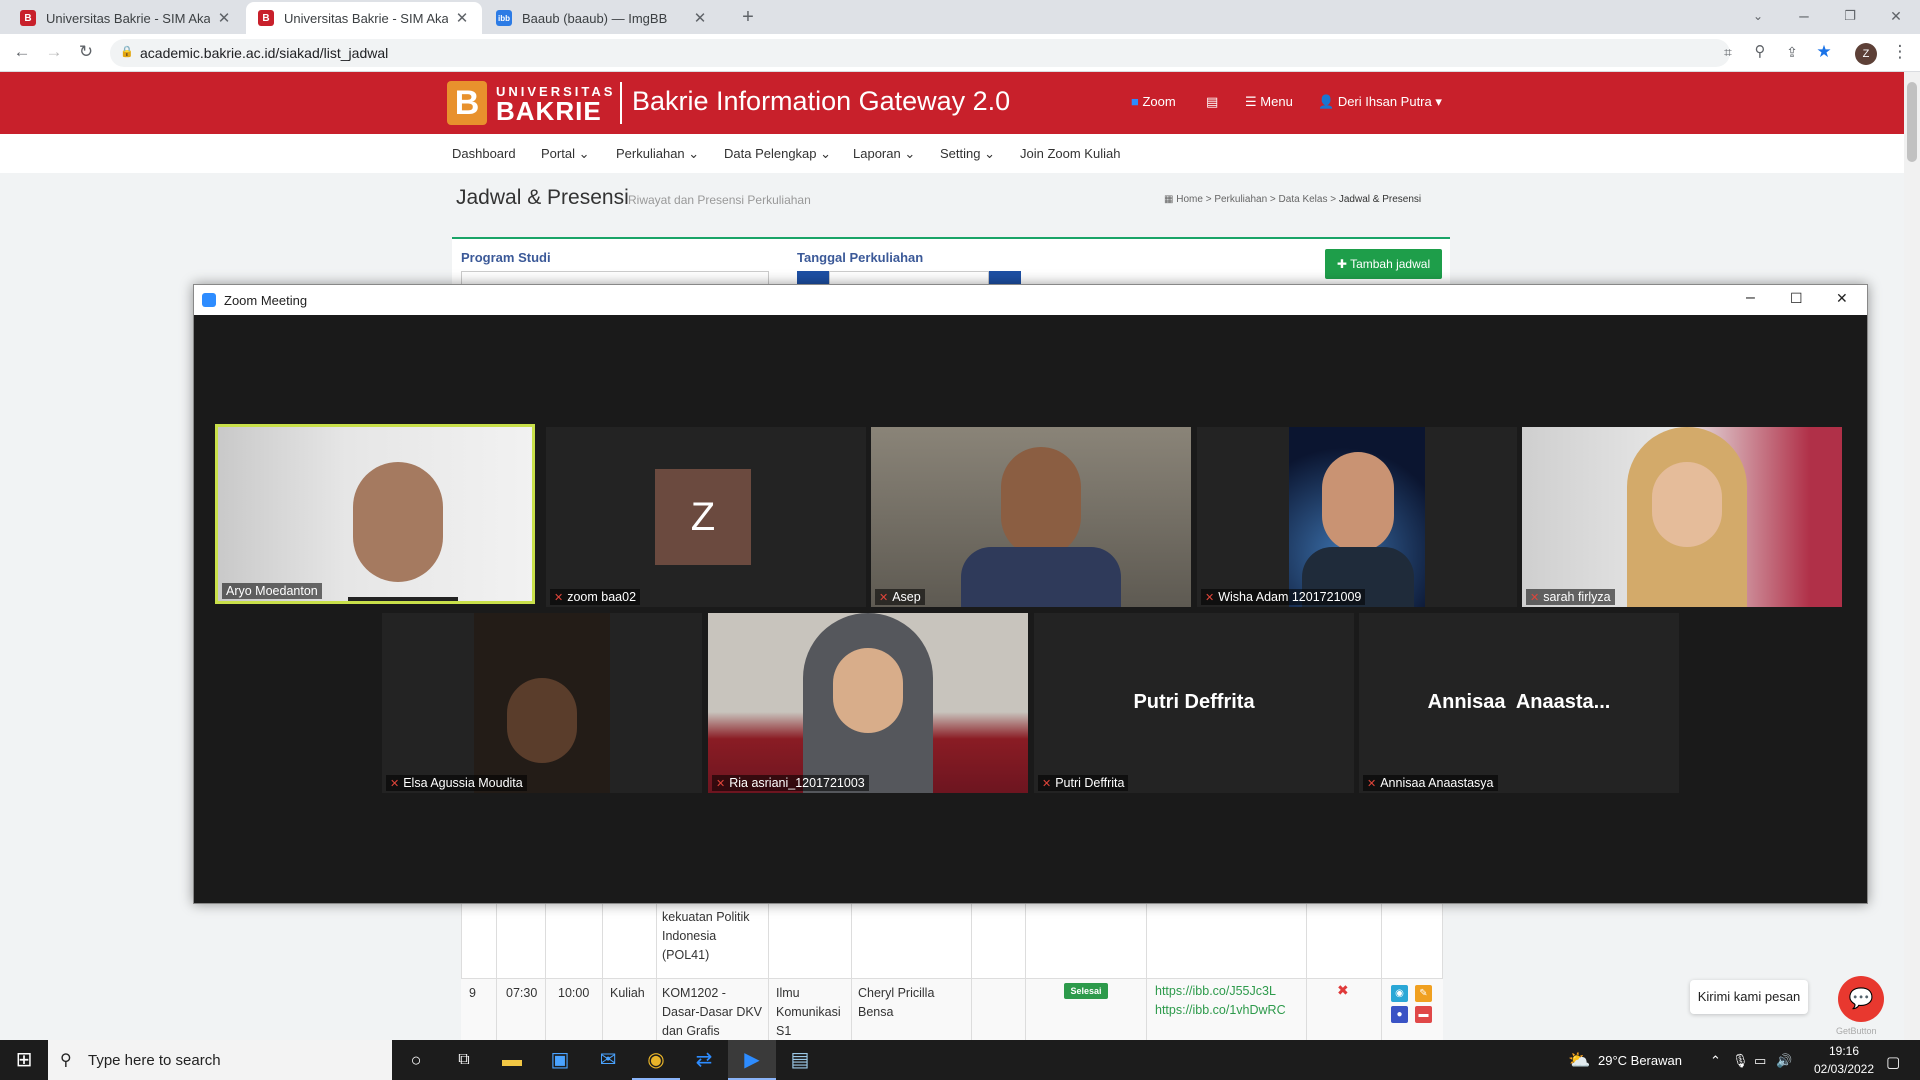 The width and height of the screenshot is (1920, 1080). I want to click on participant-label: ✕ Ria asriani_1201721003, so click(790, 783).